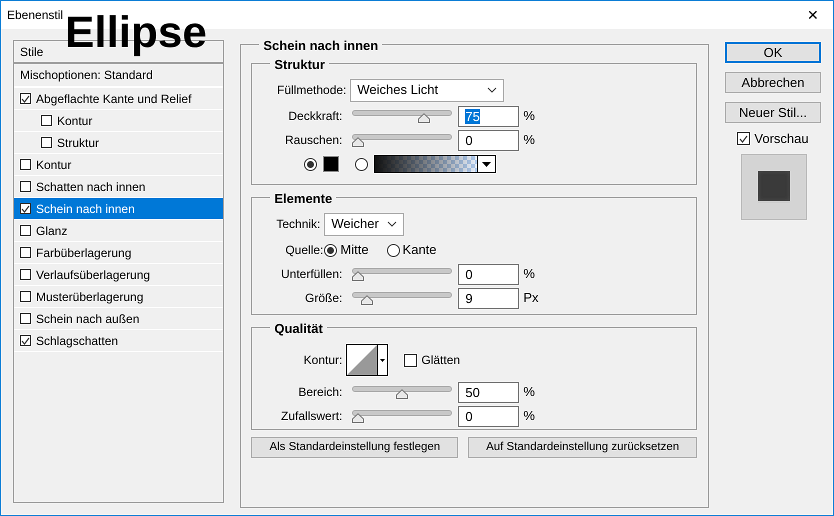 The height and width of the screenshot is (516, 834). What do you see at coordinates (312, 416) in the screenshot?
I see `field-label: Zufallswert:` at bounding box center [312, 416].